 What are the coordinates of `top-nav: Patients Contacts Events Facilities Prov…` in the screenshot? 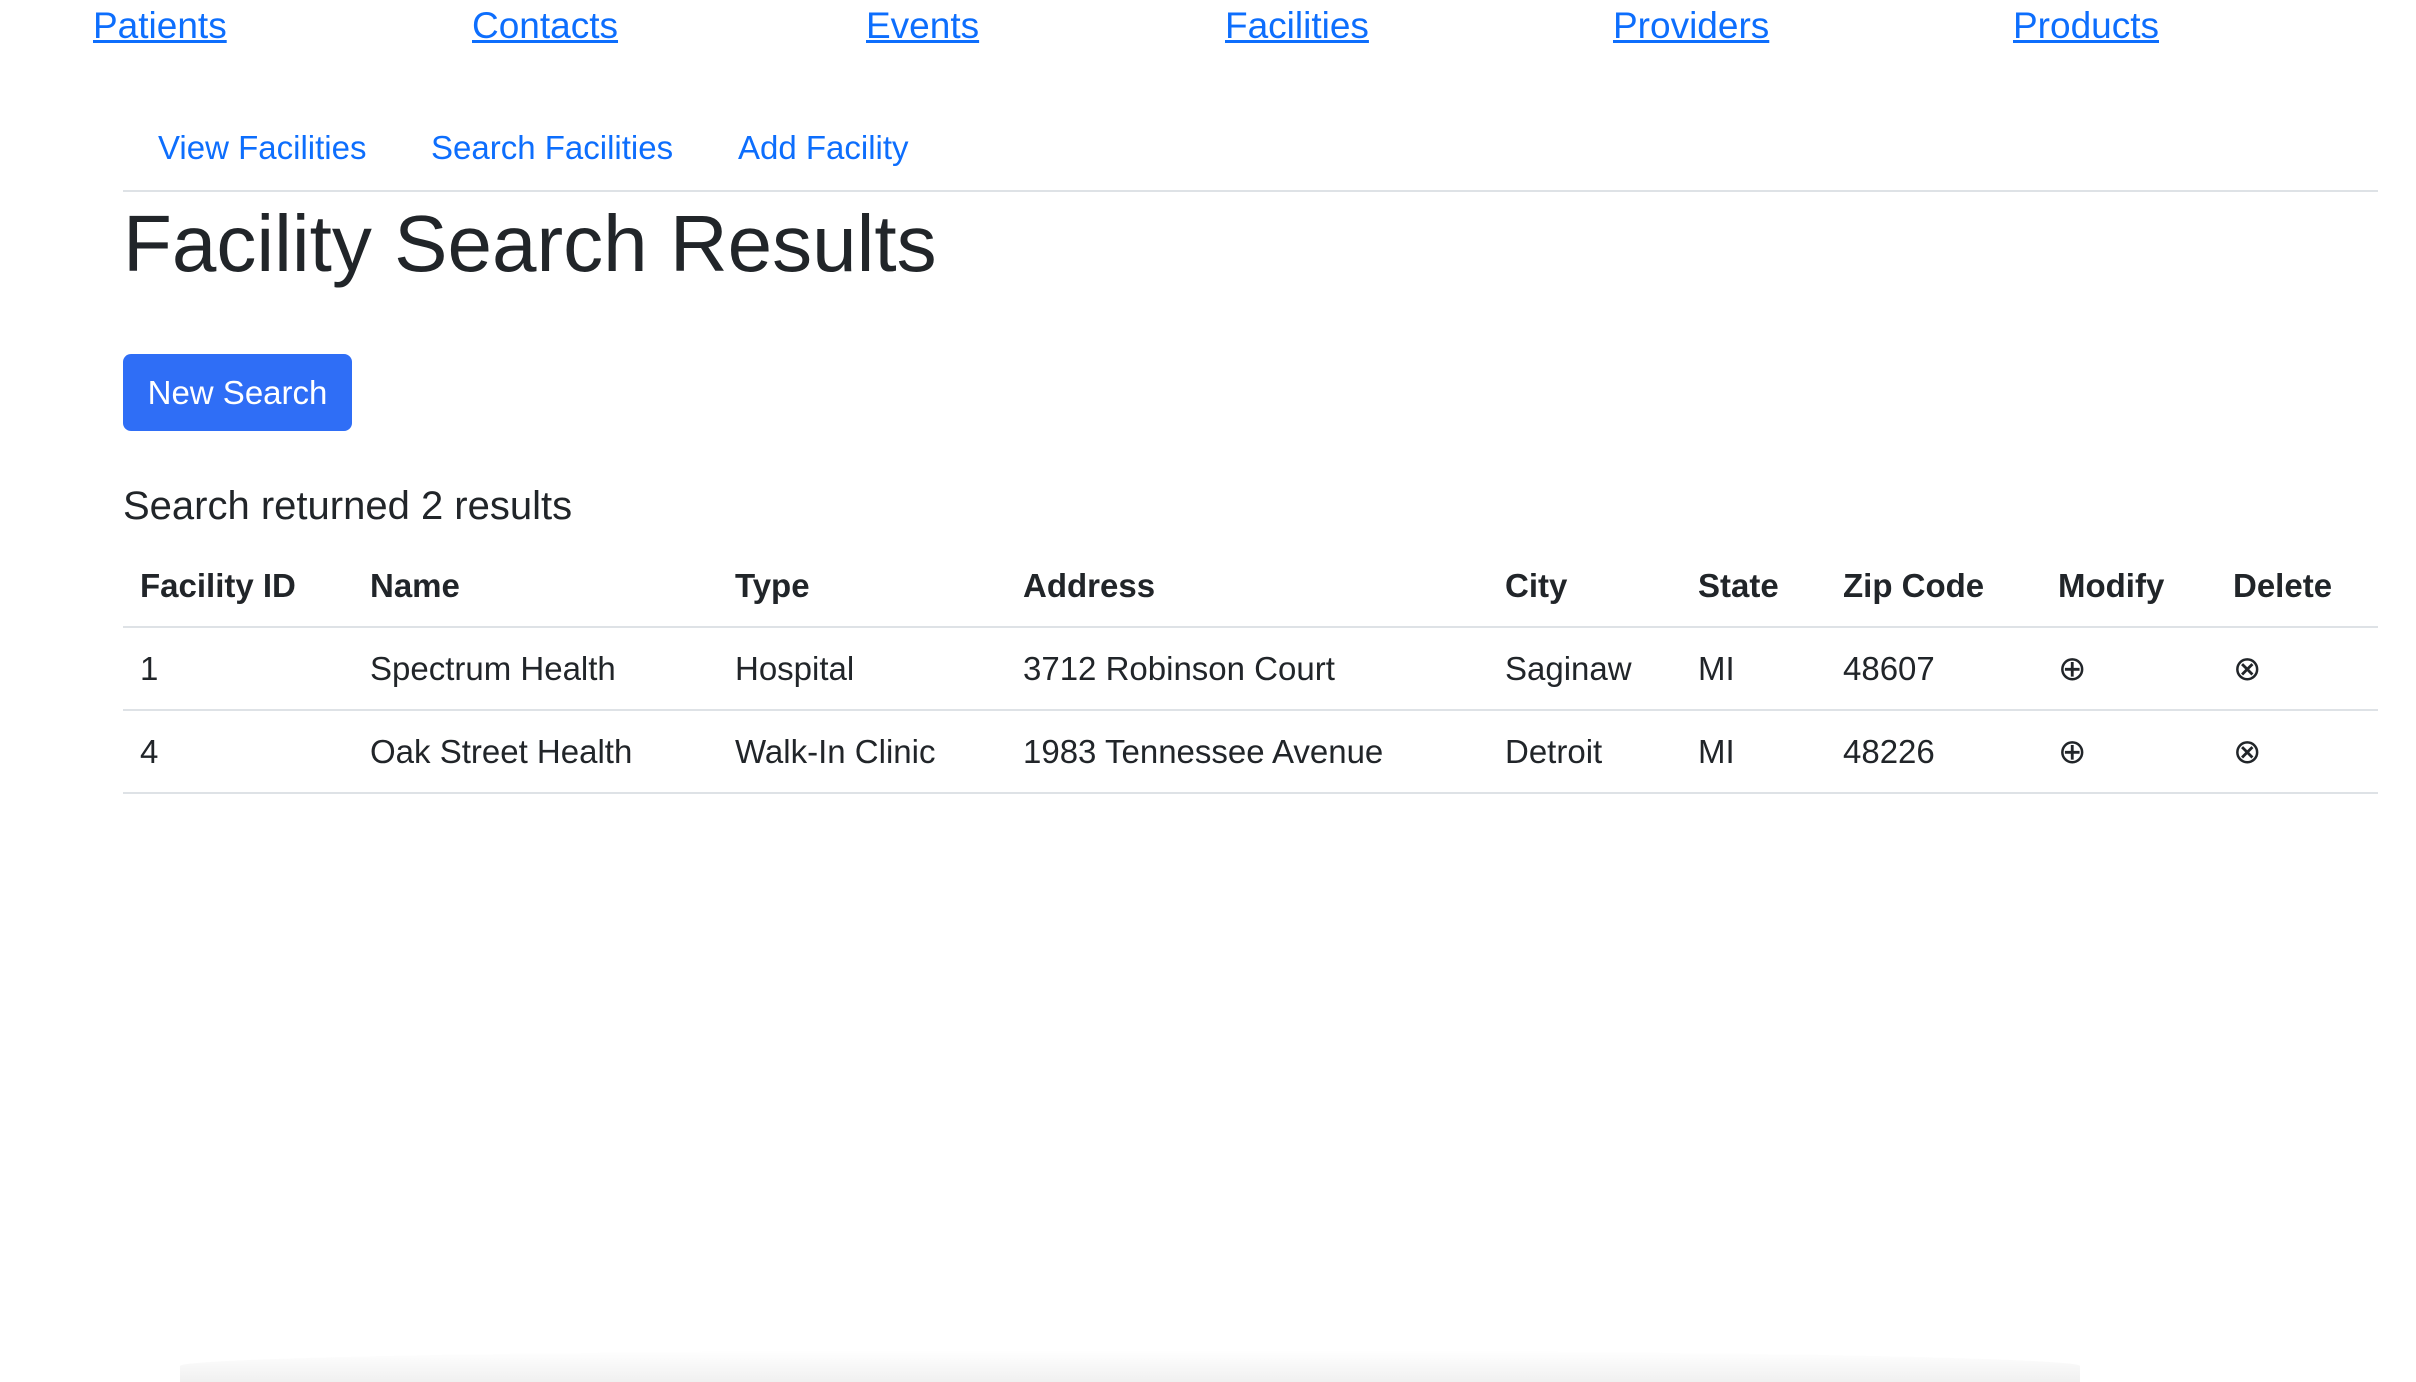 It's located at (1208, 30).